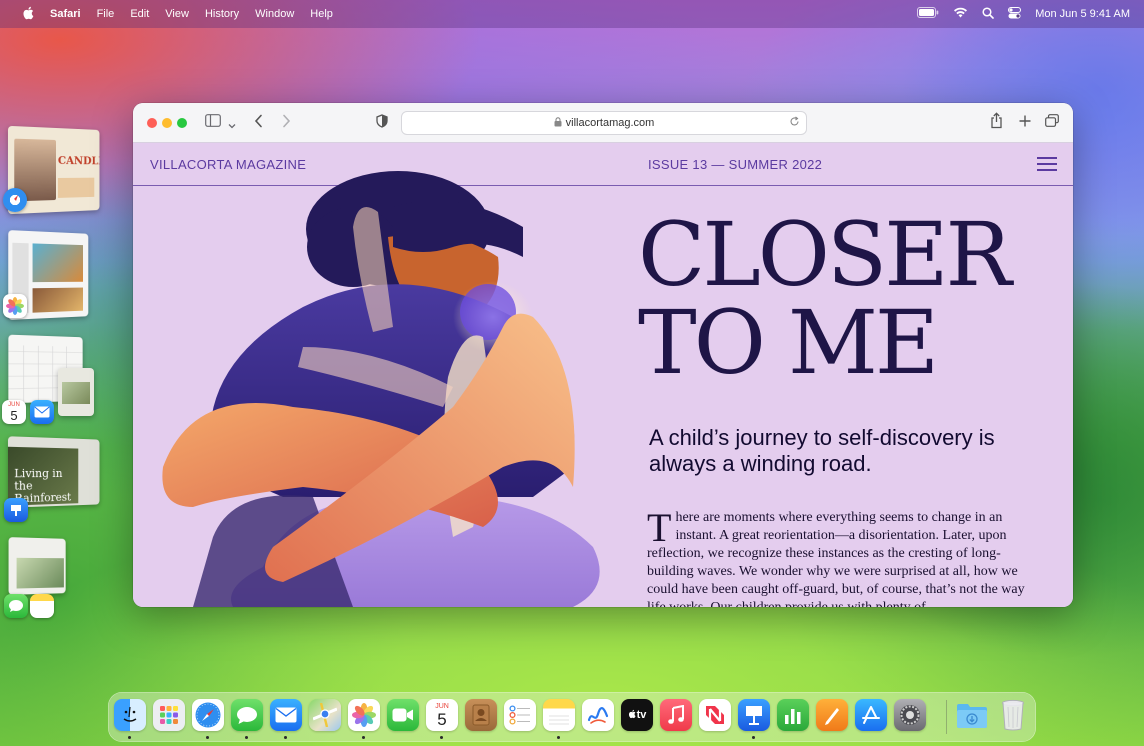 This screenshot has width=1144, height=746. Describe the element at coordinates (788, 342) in the screenshot. I see `headline-line-2: TO ME` at that location.